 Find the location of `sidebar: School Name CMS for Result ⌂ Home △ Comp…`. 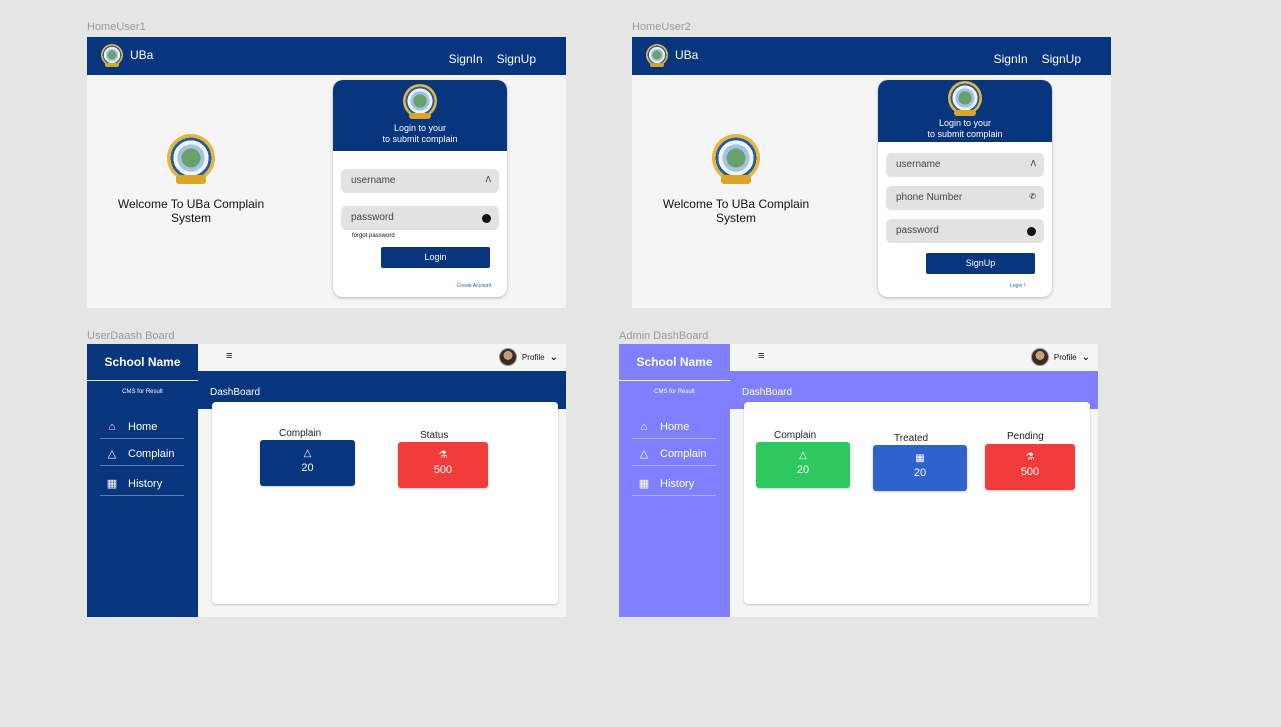

sidebar: School Name CMS for Result ⌂ Home △ Comp… is located at coordinates (674, 480).